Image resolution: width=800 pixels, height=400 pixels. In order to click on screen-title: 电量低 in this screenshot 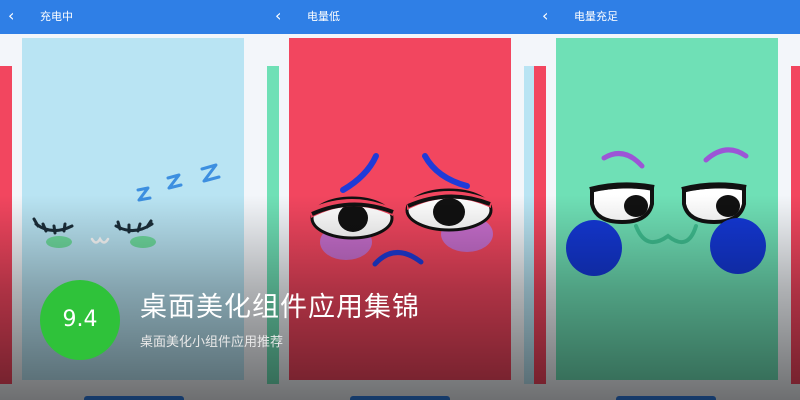, I will do `click(323, 16)`.